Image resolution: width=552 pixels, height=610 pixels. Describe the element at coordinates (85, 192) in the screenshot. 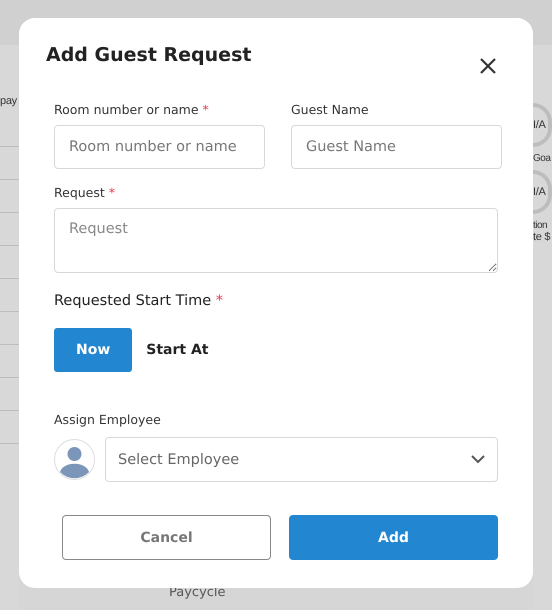

I see `field-label: Request *` at that location.